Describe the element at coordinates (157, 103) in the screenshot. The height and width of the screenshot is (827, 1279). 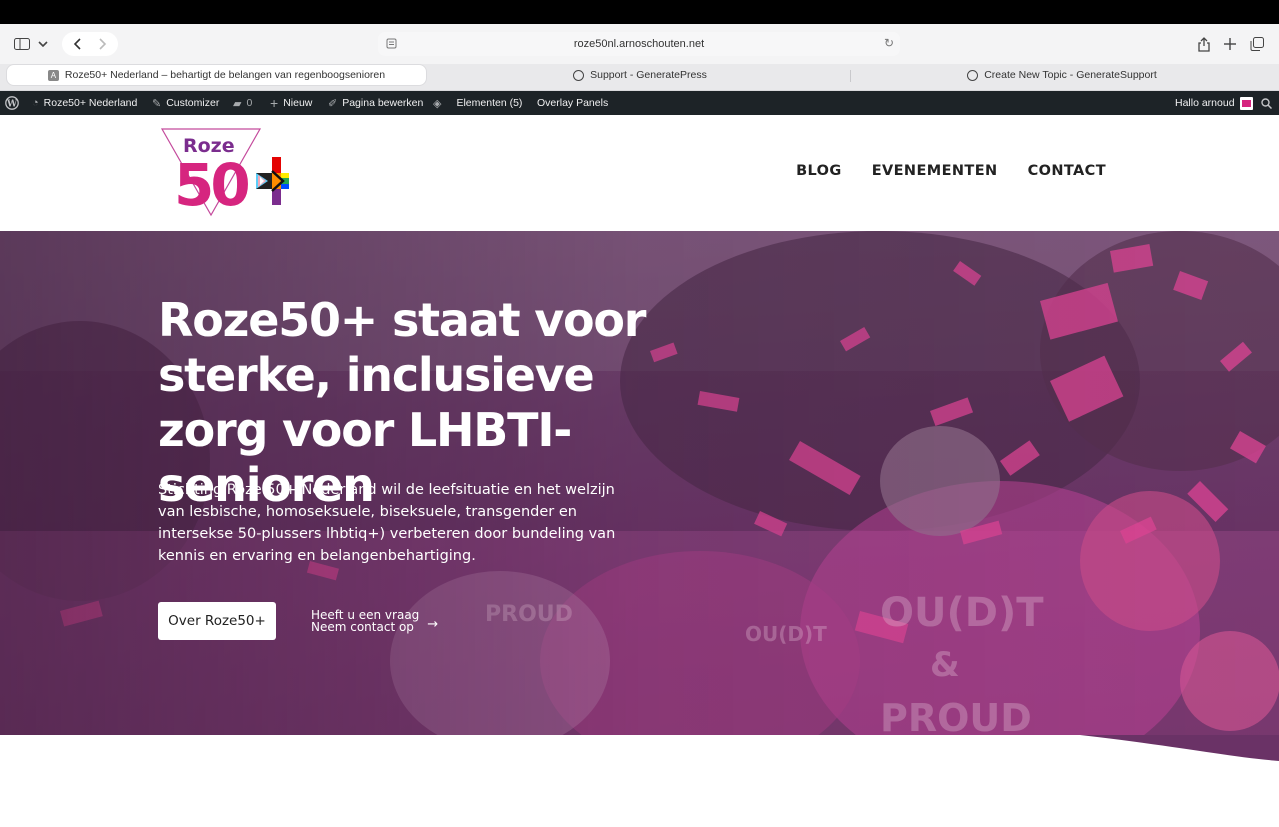
I see `brush-icon: ✎` at that location.